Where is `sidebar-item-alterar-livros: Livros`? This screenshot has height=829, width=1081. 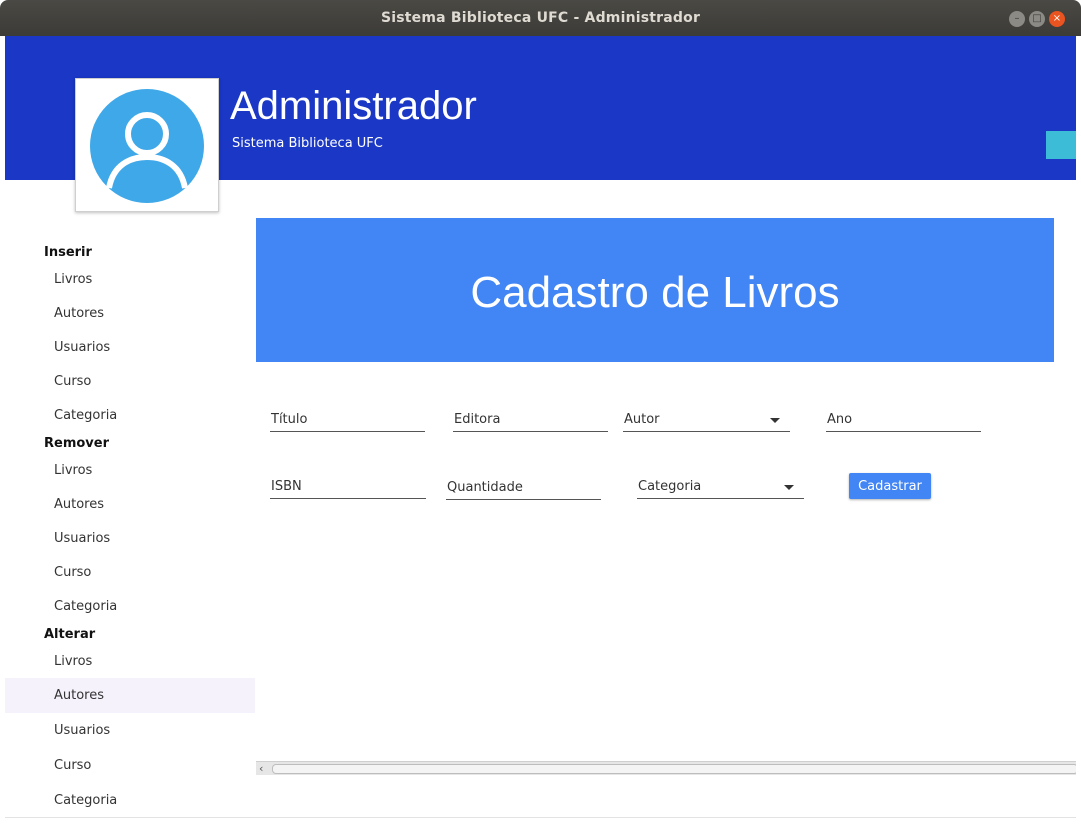
sidebar-item-alterar-livros: Livros is located at coordinates (130, 661).